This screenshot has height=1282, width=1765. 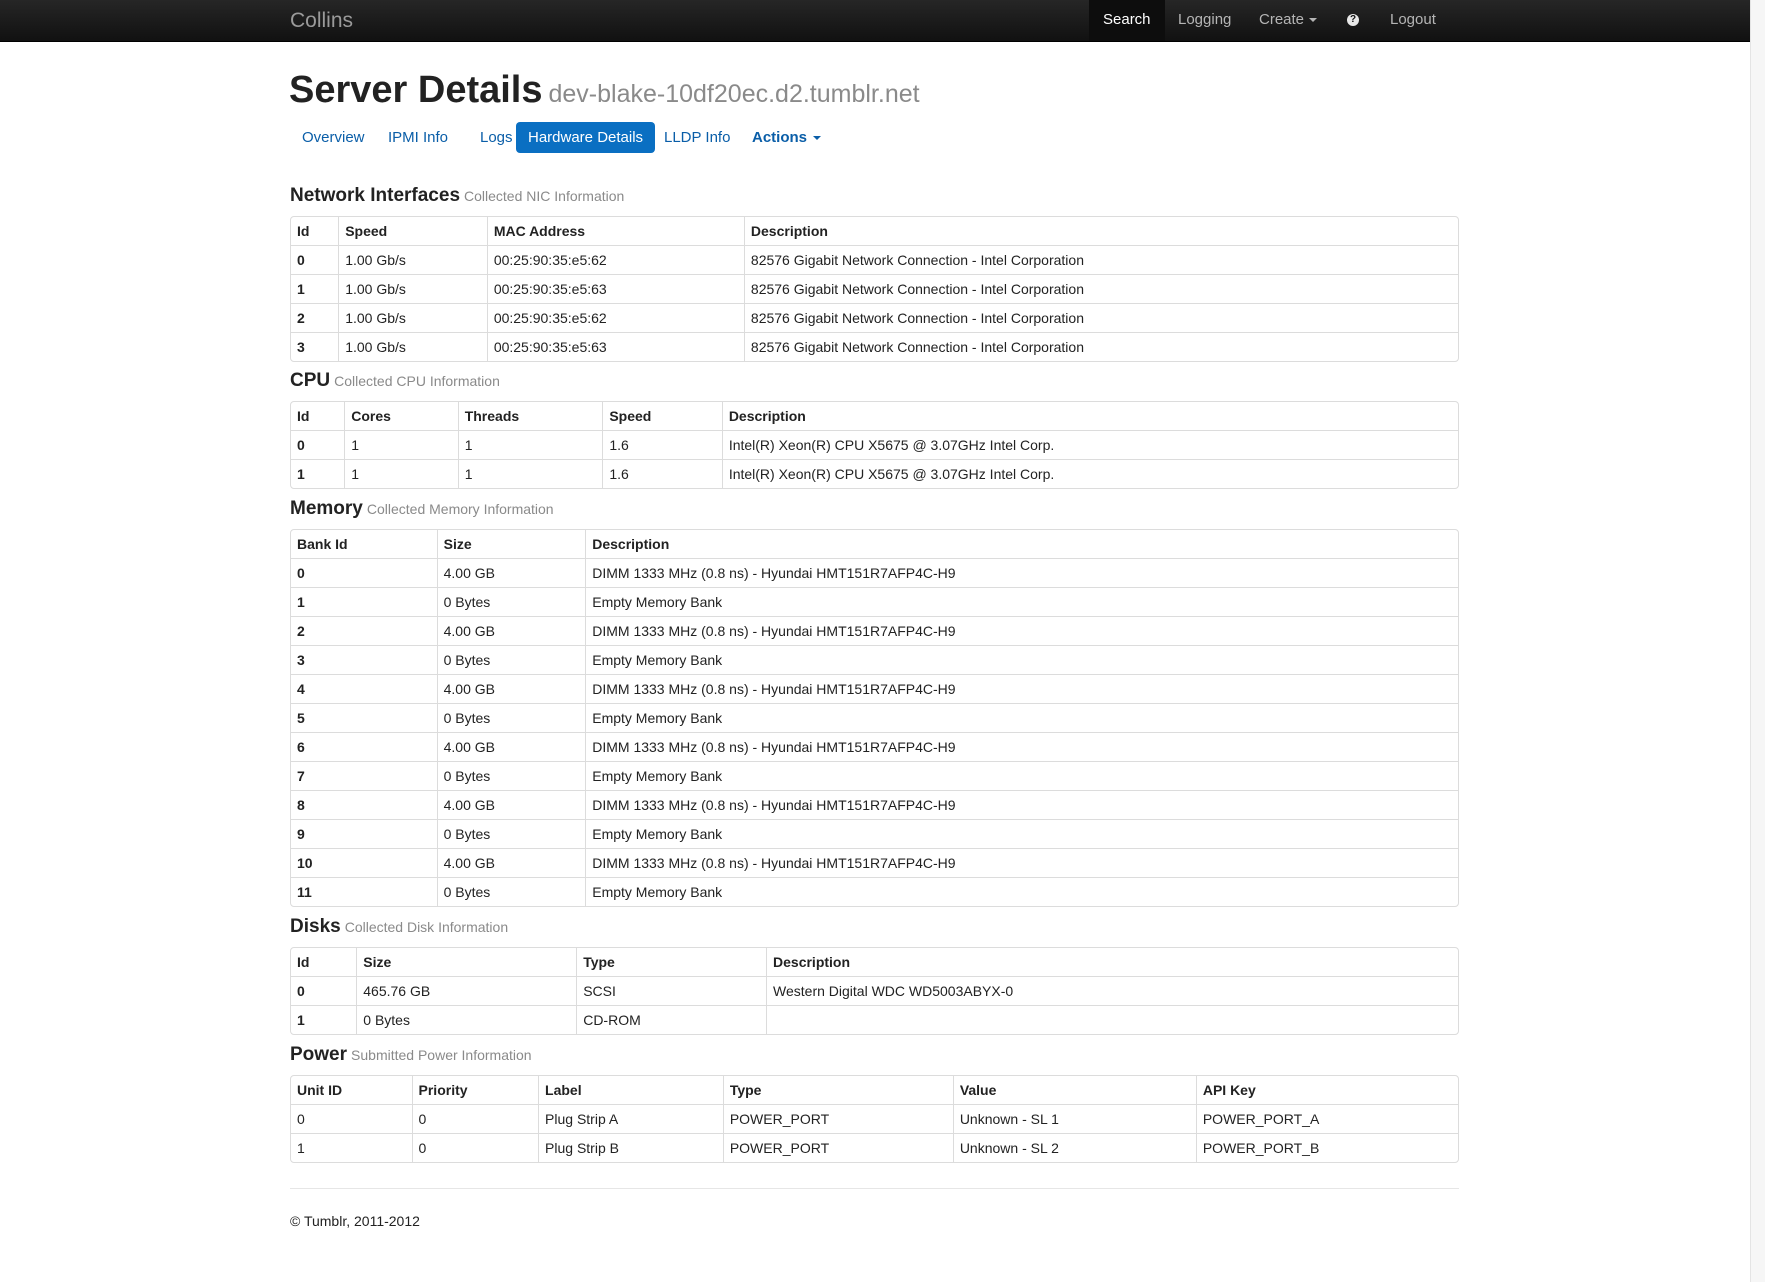 I want to click on section-power-subtitle: Submitted Power Information, so click(x=441, y=1055).